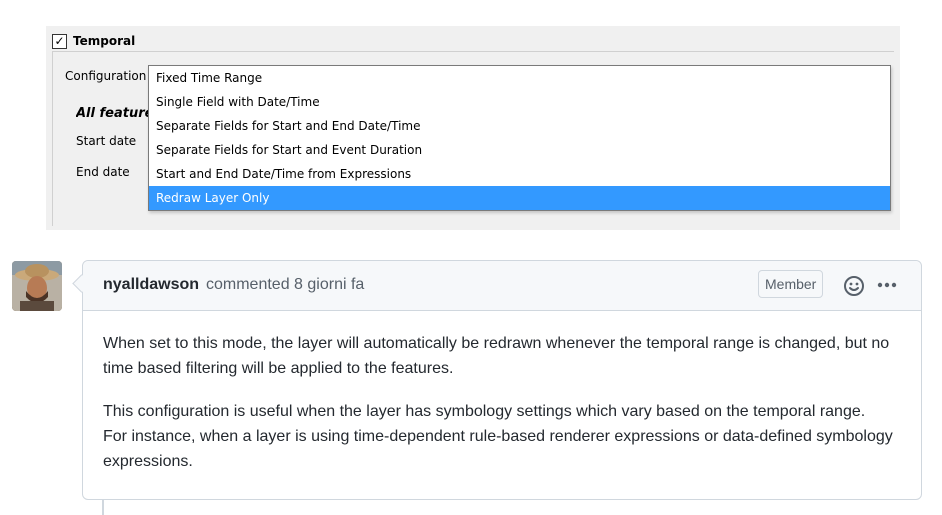 The width and height of the screenshot is (942, 515). I want to click on comment-header: nyalldawson commented 8 giorni fa Member, so click(502, 286).